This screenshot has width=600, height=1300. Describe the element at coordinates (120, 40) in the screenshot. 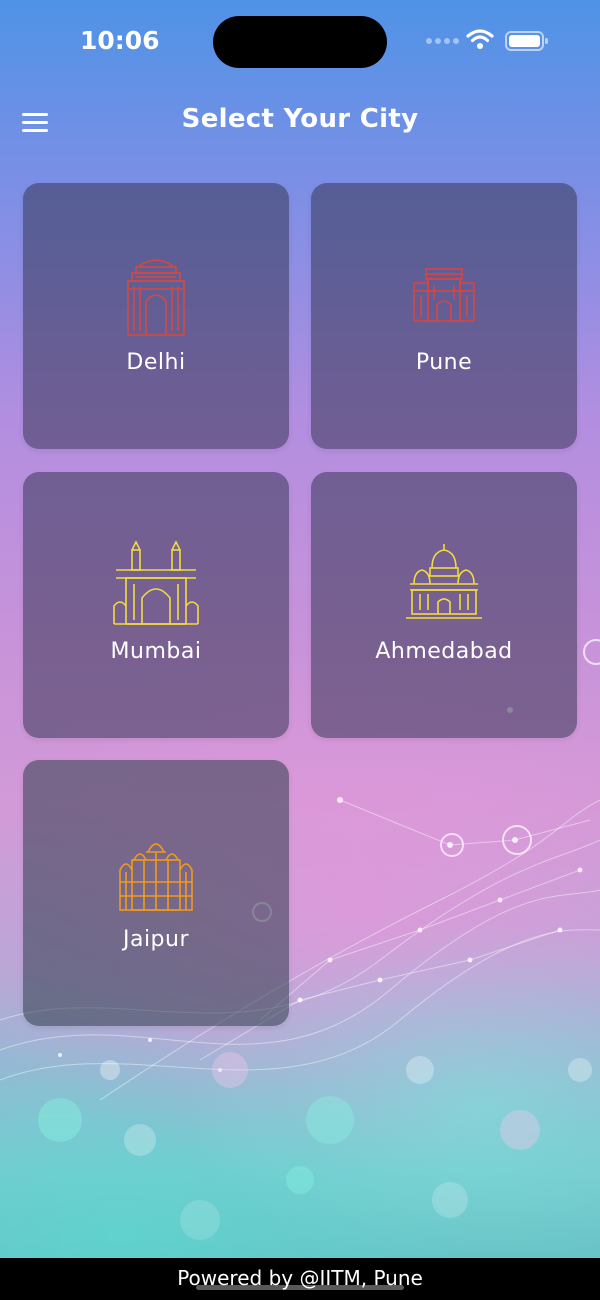

I see `status-time: 10:06` at that location.